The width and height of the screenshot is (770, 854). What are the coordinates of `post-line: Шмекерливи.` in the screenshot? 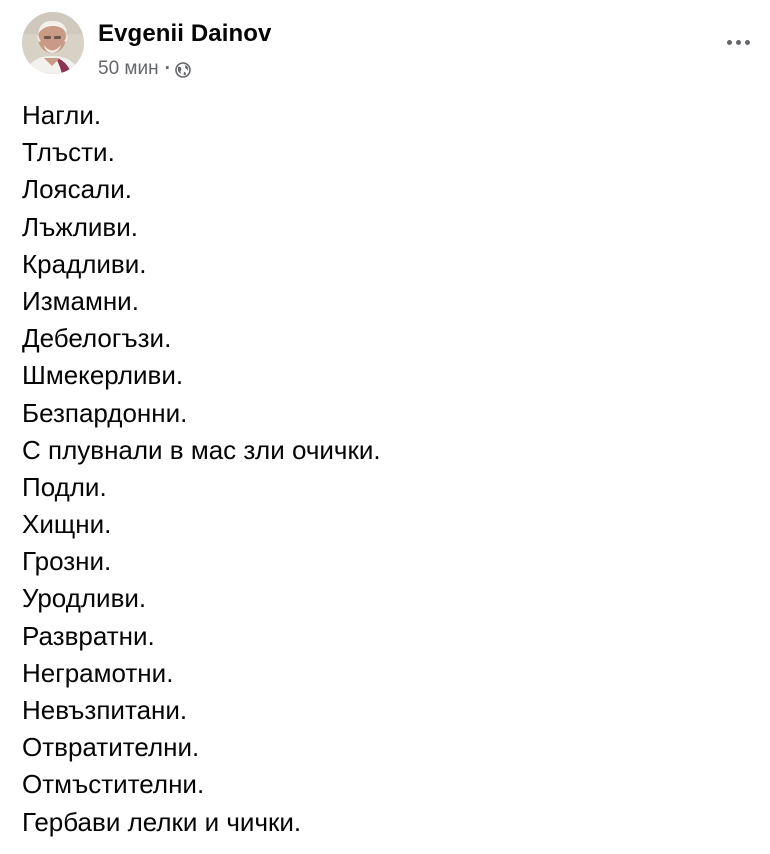 It's located at (103, 375).